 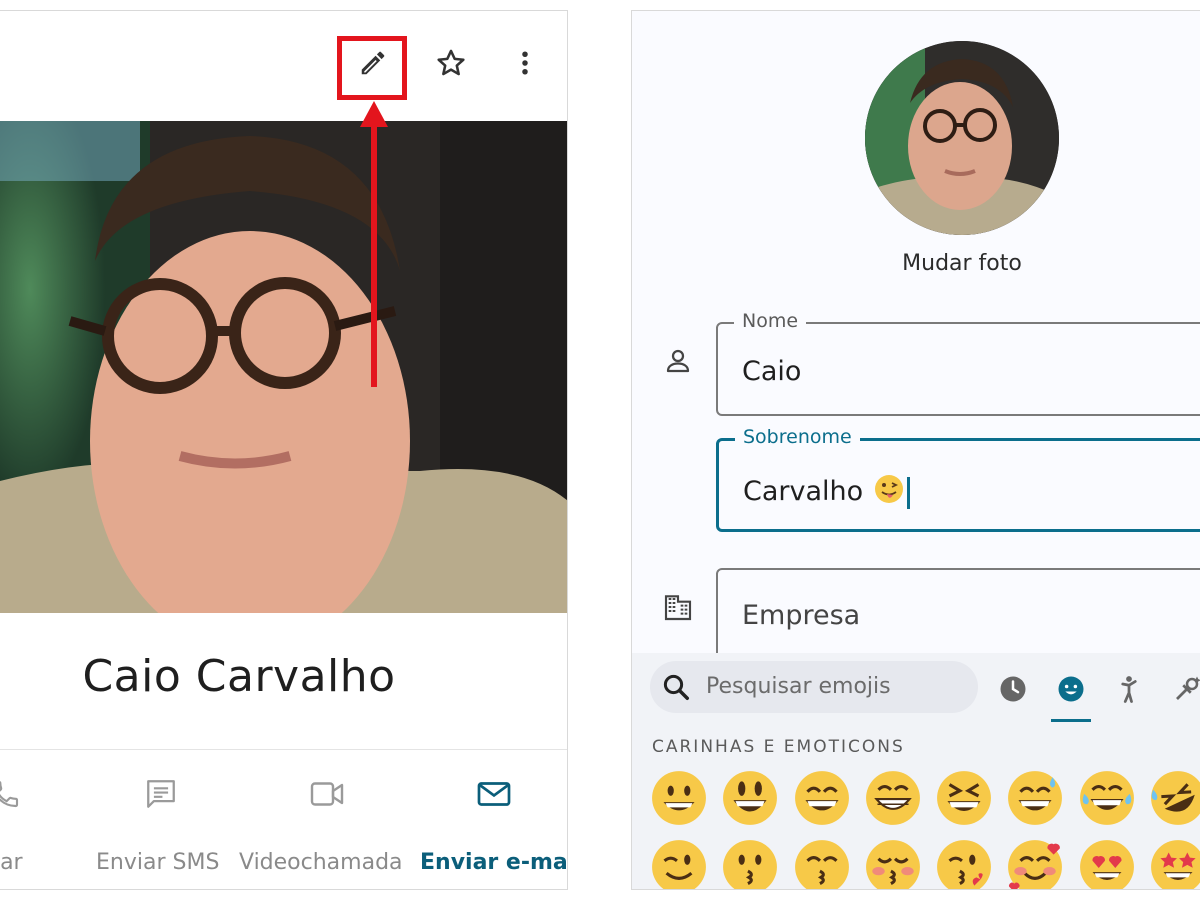 What do you see at coordinates (822, 798) in the screenshot?
I see `grinning-smiling-eyes-emoji-icon` at bounding box center [822, 798].